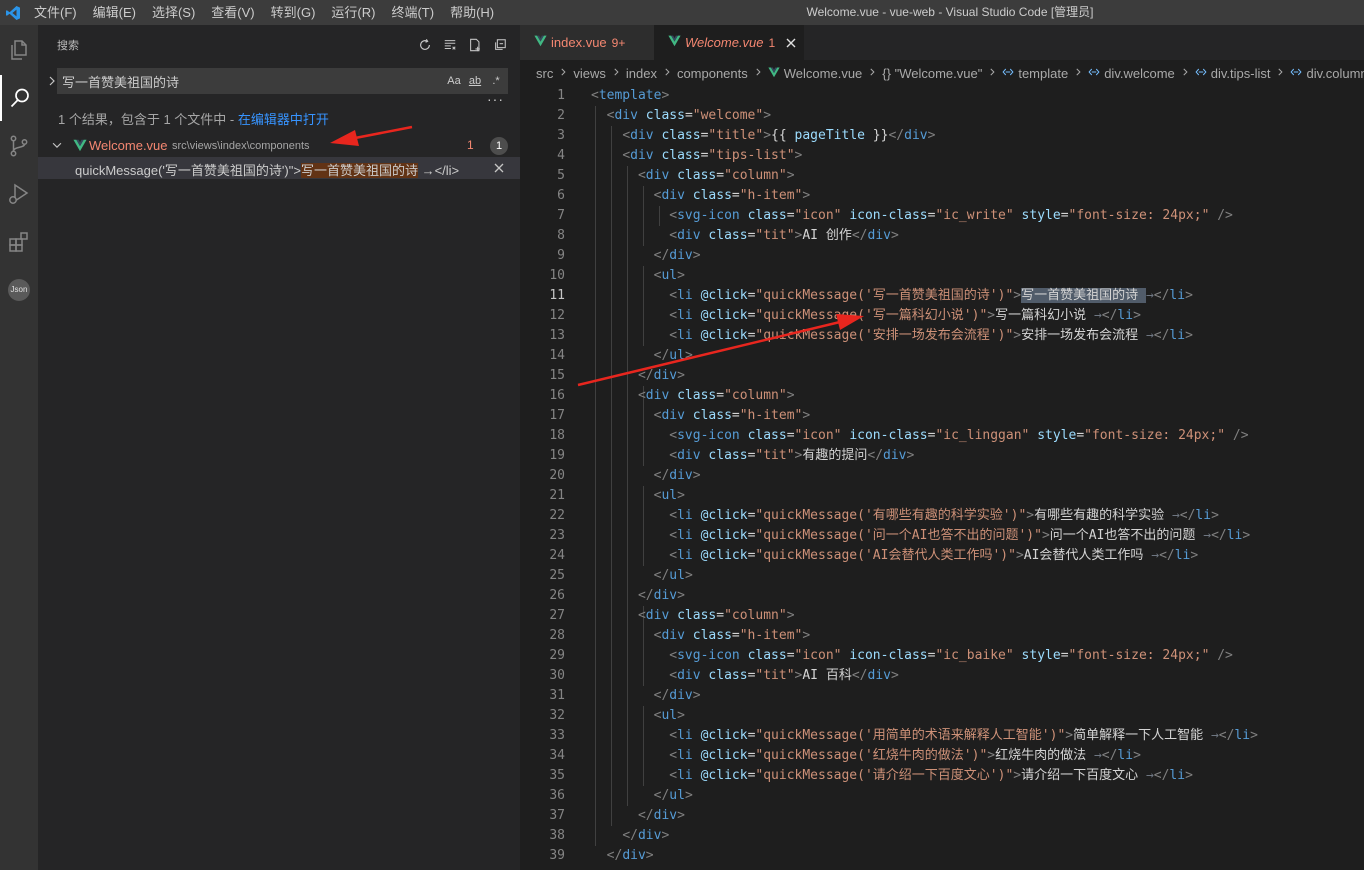 The image size is (1364, 870). Describe the element at coordinates (942, 116) in the screenshot. I see `code-line: 2 <div class="welcome">` at that location.